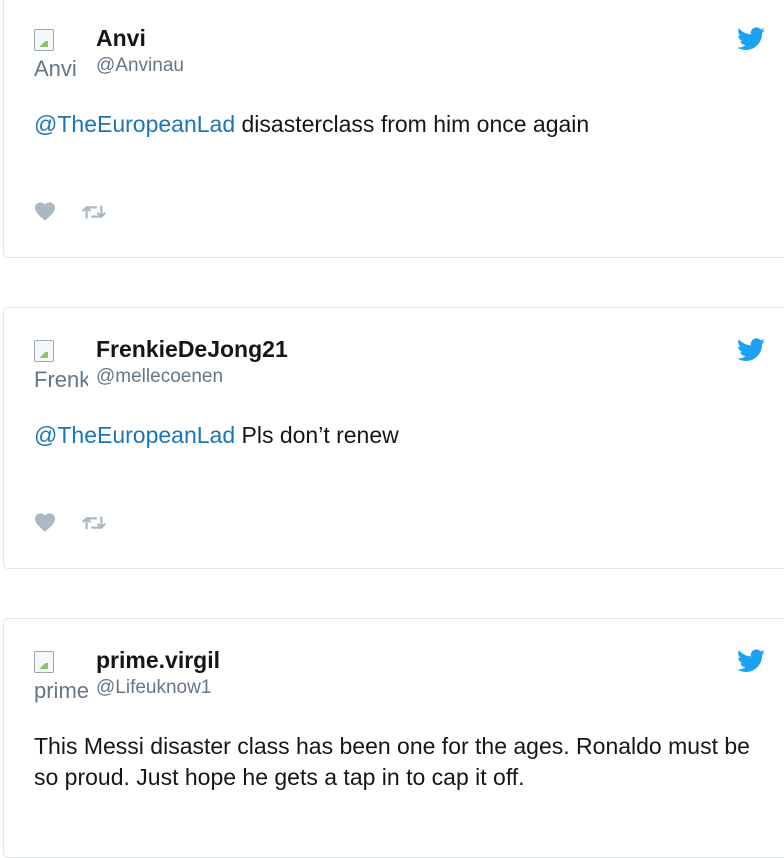 The width and height of the screenshot is (784, 858). I want to click on tweet-body: Pls don’t renew, so click(317, 435).